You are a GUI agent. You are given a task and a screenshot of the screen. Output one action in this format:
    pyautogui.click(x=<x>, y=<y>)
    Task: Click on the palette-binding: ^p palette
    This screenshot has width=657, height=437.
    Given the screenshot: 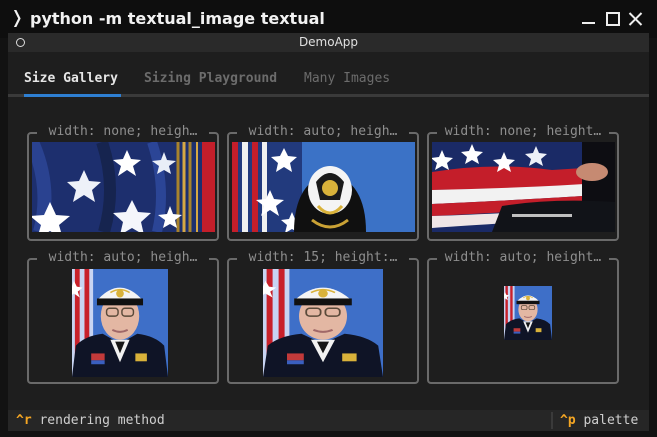 What is the action you would take?
    pyautogui.click(x=599, y=420)
    